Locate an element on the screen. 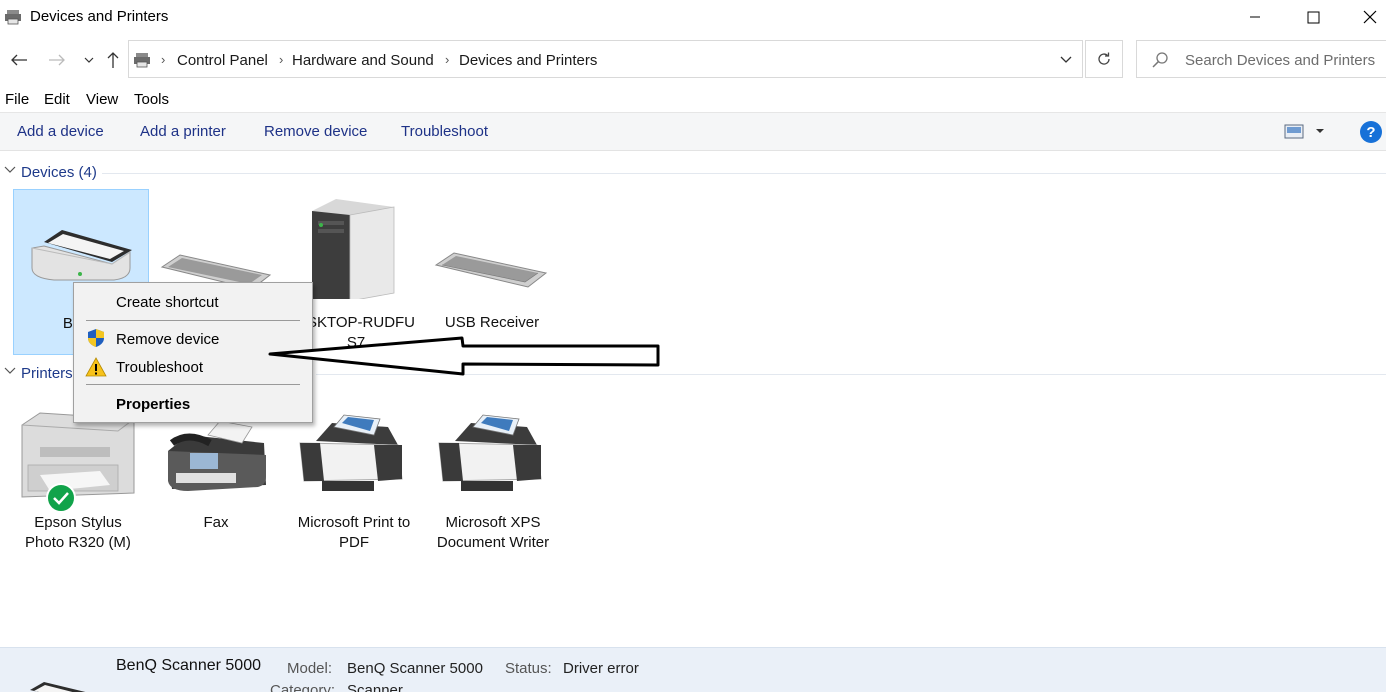 This screenshot has height=692, width=1386. recent-locations-button is located at coordinates (89, 60).